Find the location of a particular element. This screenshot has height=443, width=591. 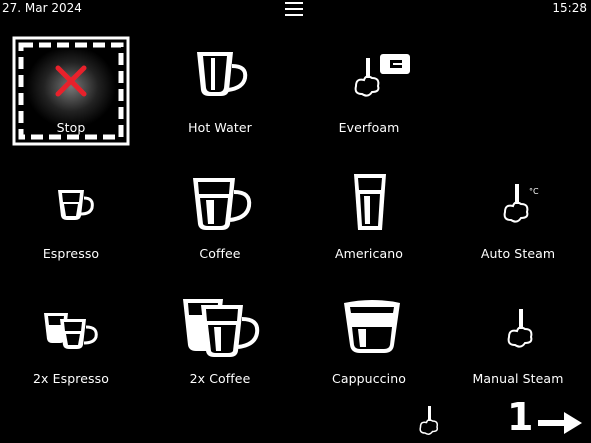

next-page-arrow-icon is located at coordinates (561, 423).